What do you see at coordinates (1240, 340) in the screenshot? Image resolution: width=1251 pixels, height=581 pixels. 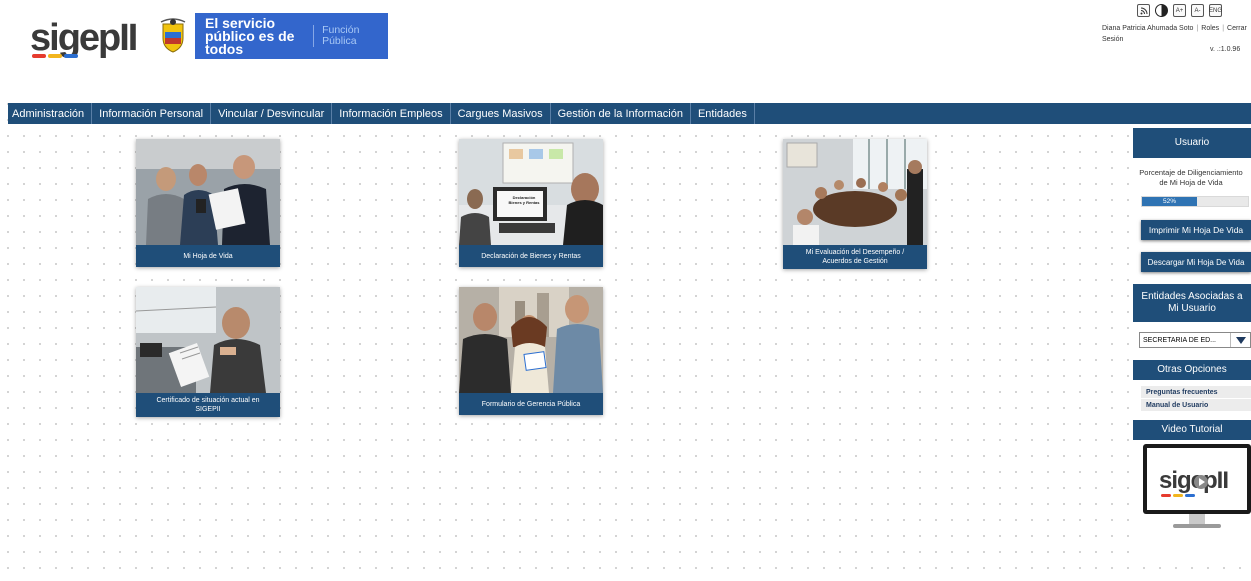 I see `chevron-down-icon` at bounding box center [1240, 340].